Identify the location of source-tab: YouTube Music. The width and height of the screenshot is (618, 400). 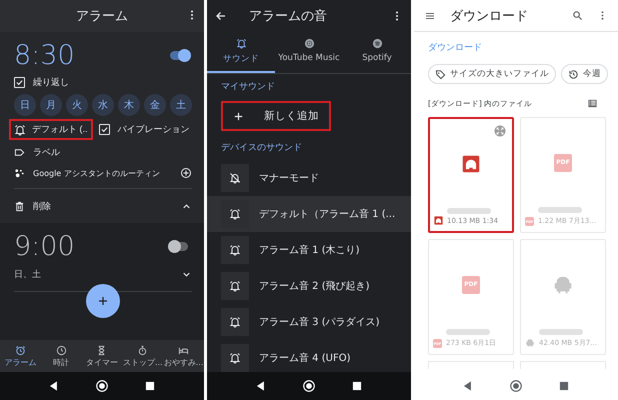
(309, 52).